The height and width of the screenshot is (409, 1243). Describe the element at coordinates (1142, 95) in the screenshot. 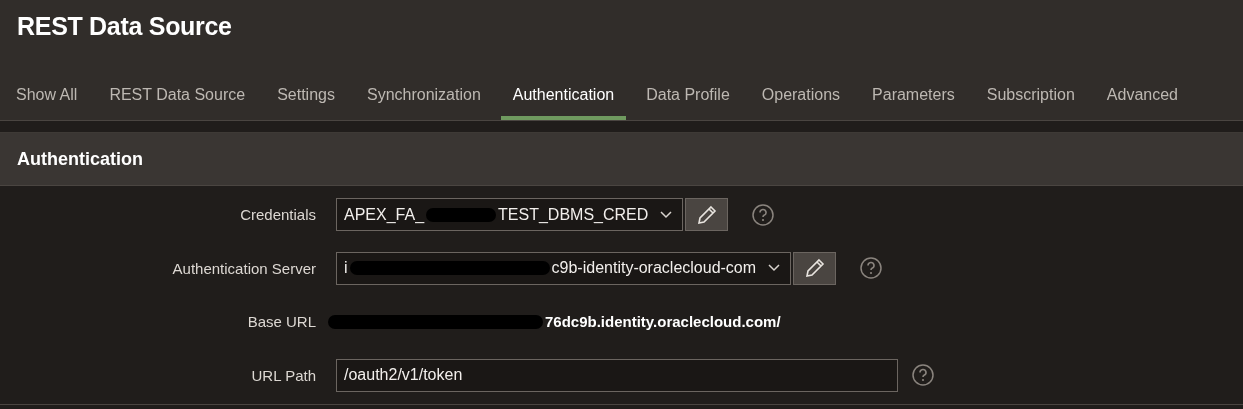

I see `tab: Advanced` at that location.